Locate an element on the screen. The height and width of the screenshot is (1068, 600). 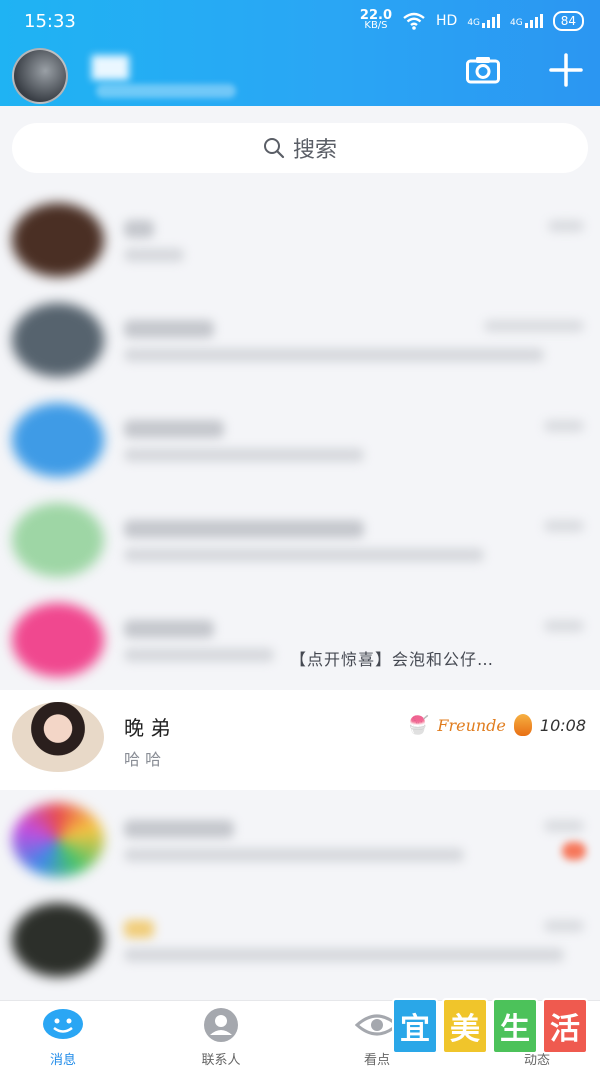
wifi-icon is located at coordinates (414, 21).